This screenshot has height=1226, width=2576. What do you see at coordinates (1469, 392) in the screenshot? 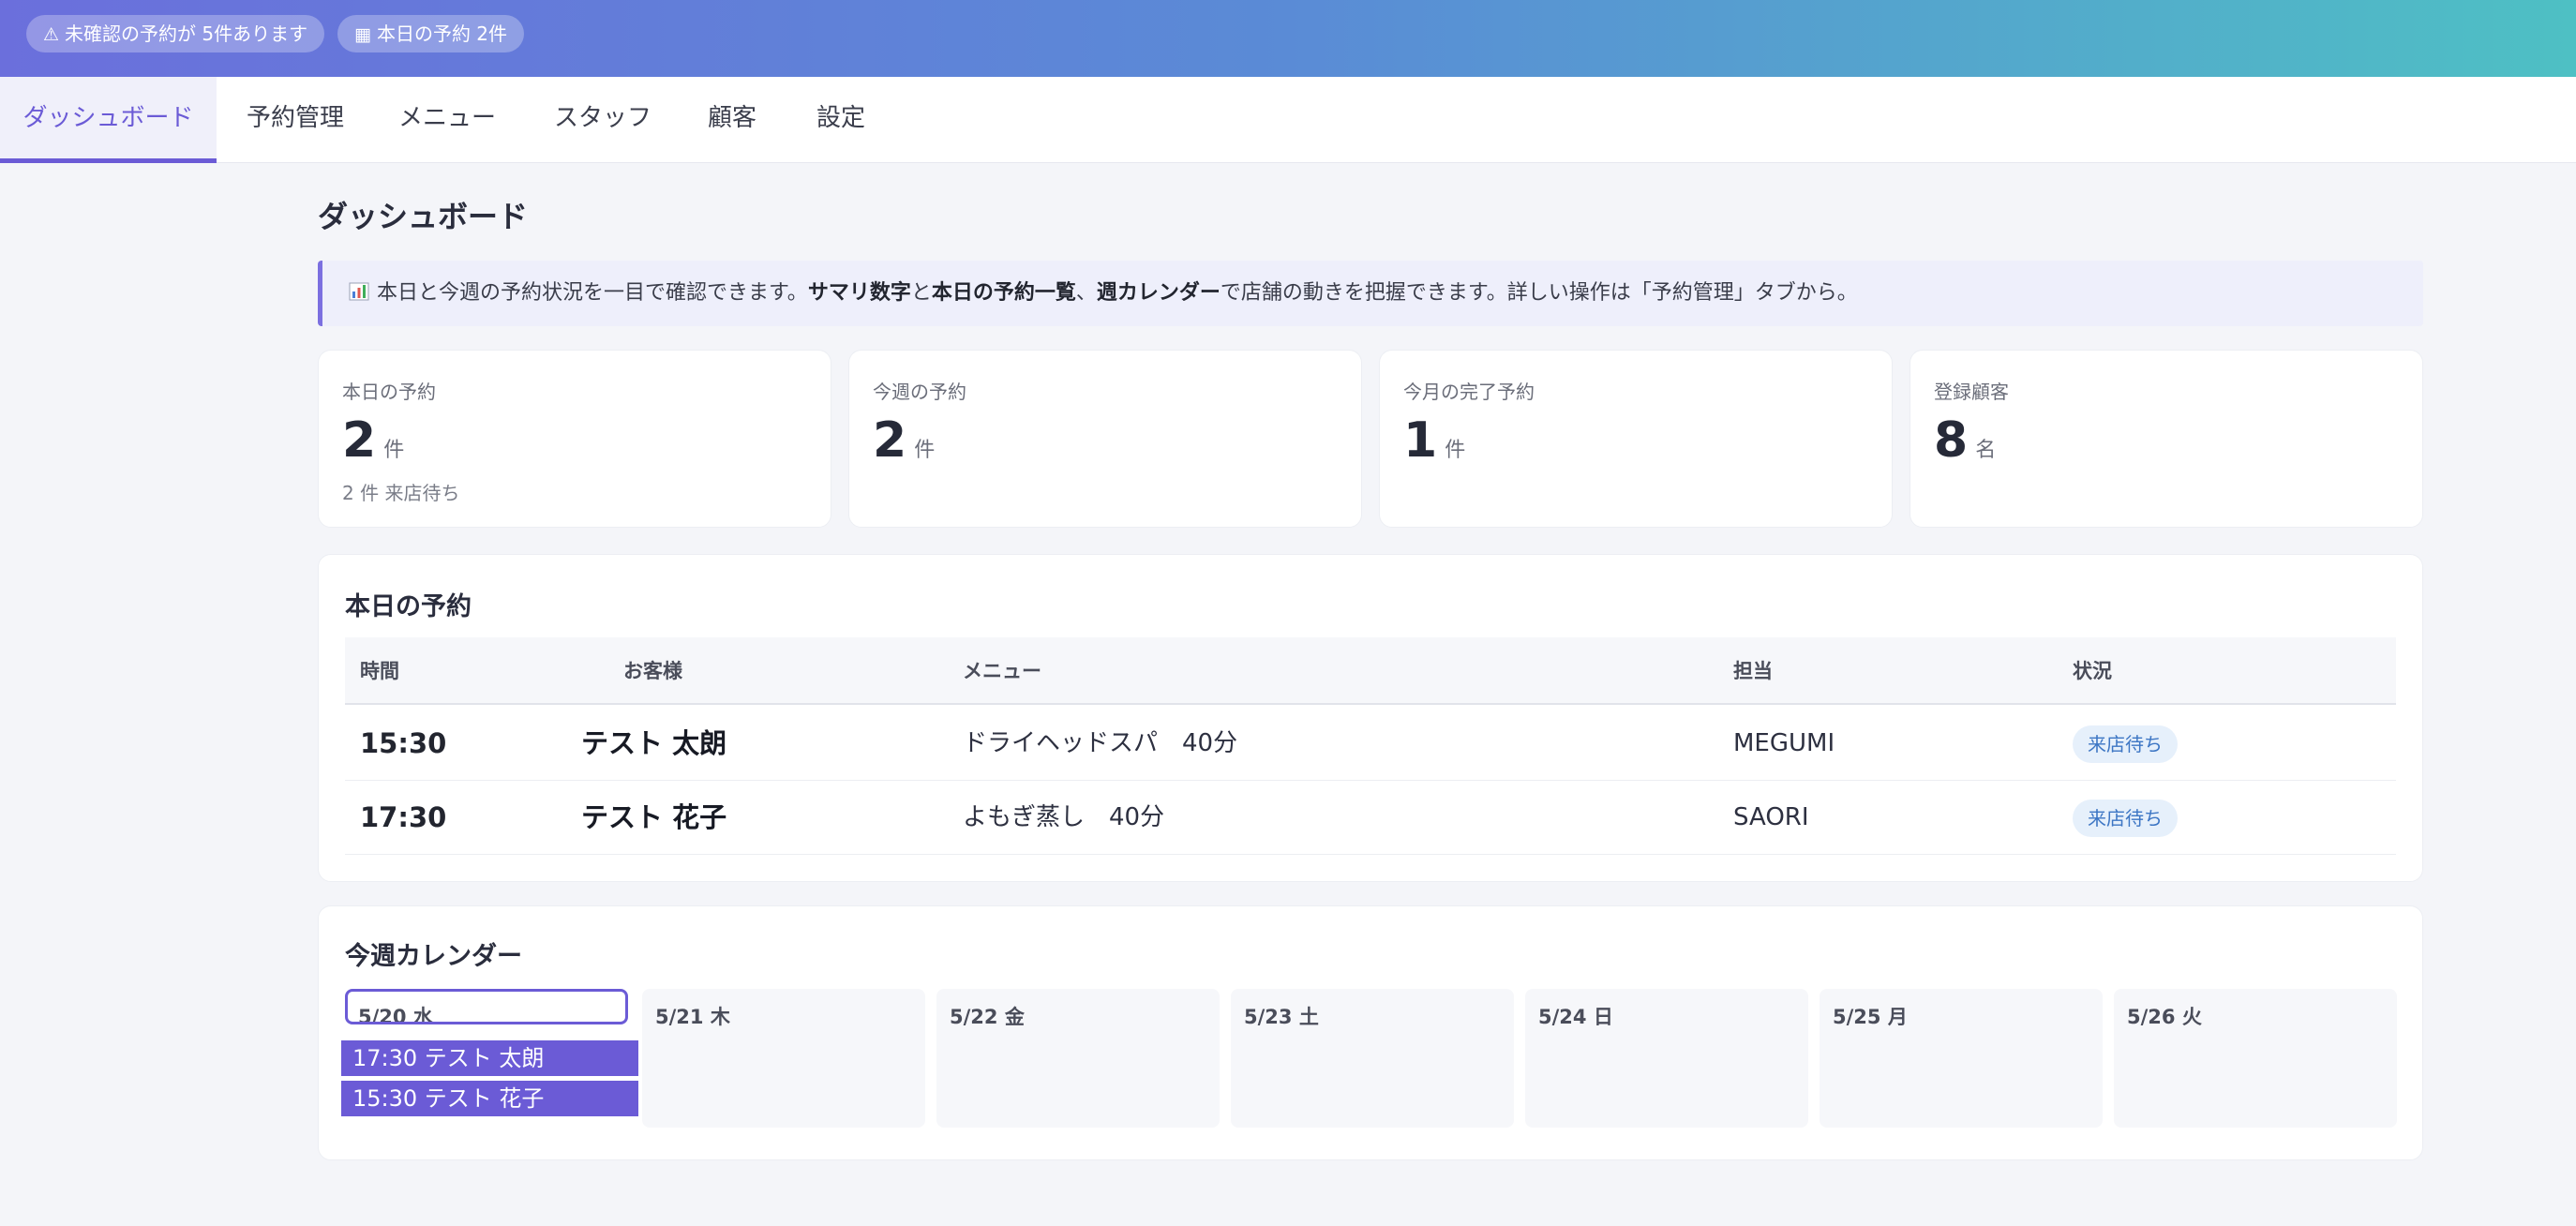
I see `stat-label: 今月の完了予約` at bounding box center [1469, 392].